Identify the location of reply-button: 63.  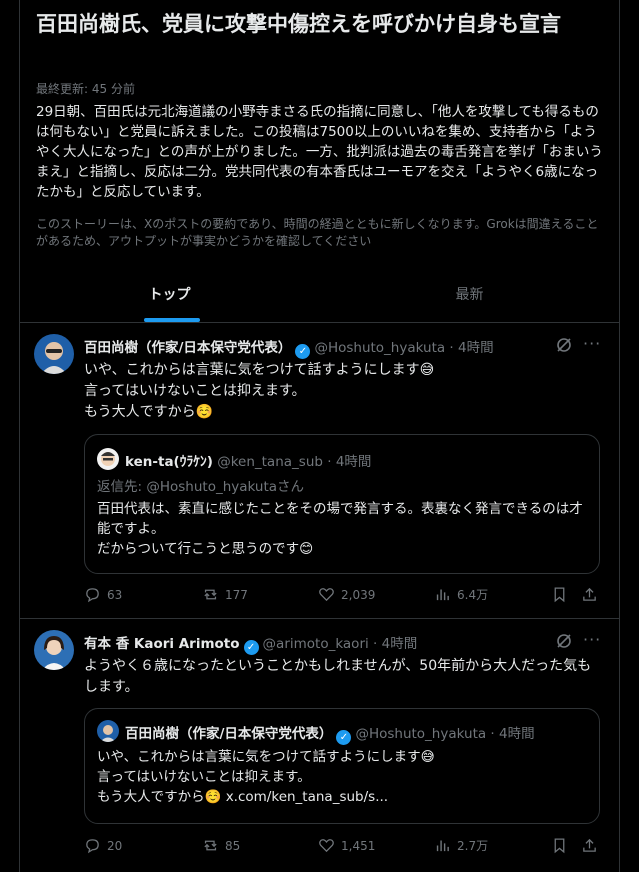
(103, 594).